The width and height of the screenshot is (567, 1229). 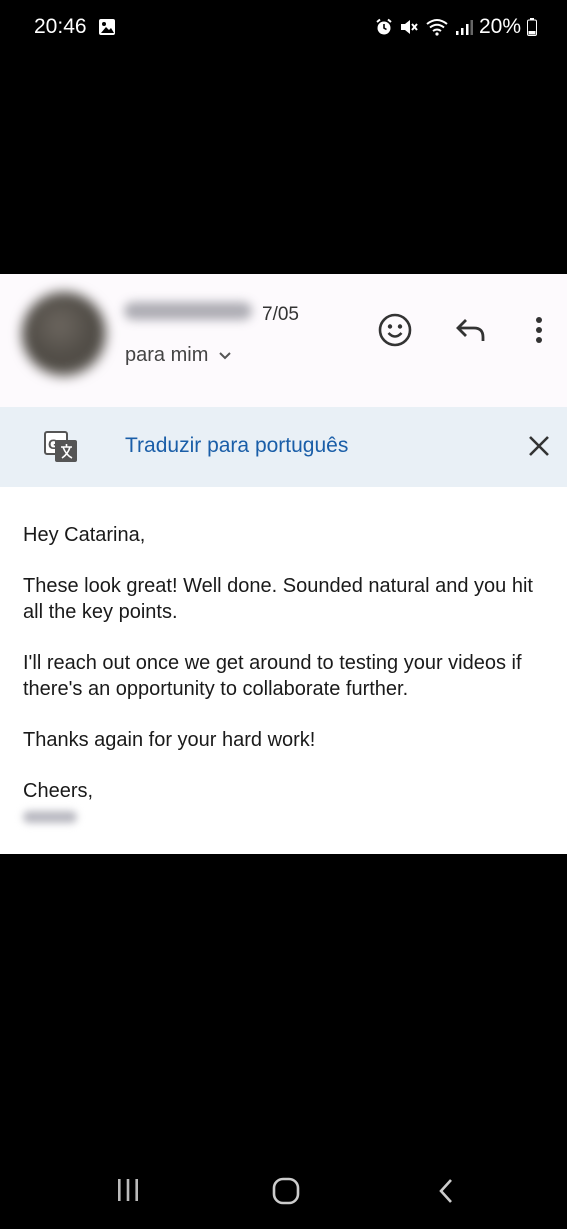 What do you see at coordinates (283, 28) in the screenshot?
I see `status-bar: 20:46 20%` at bounding box center [283, 28].